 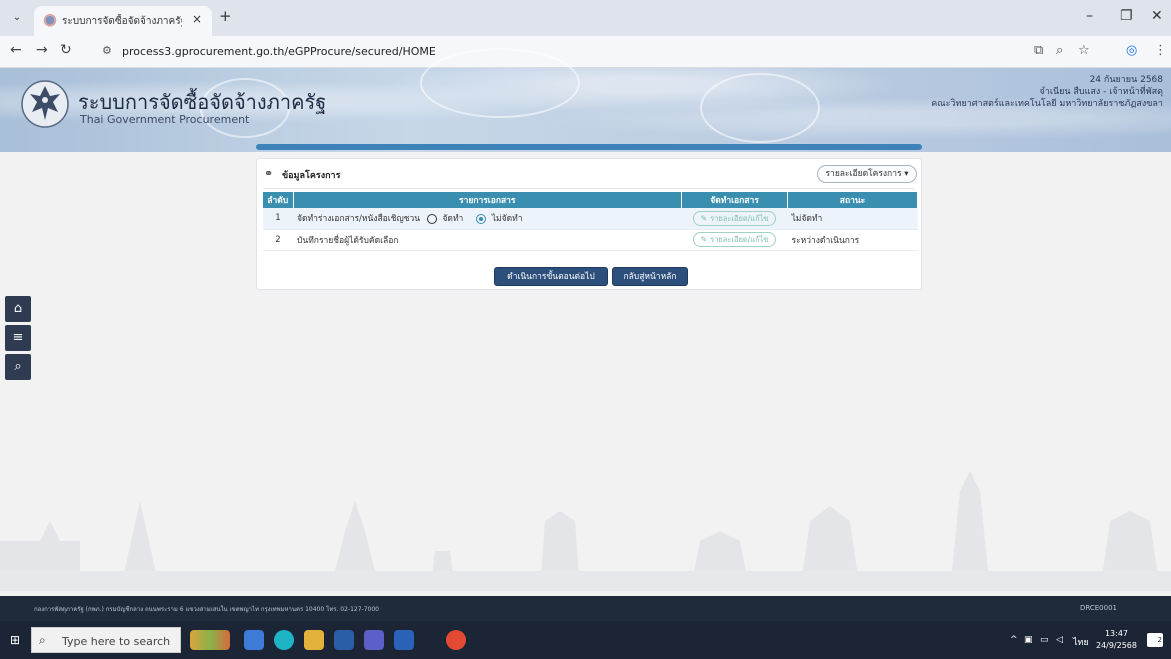 What do you see at coordinates (487, 240) in the screenshot?
I see `document-name: บันทึกรายชื่อผู้ได้รับคัดเลือก` at bounding box center [487, 240].